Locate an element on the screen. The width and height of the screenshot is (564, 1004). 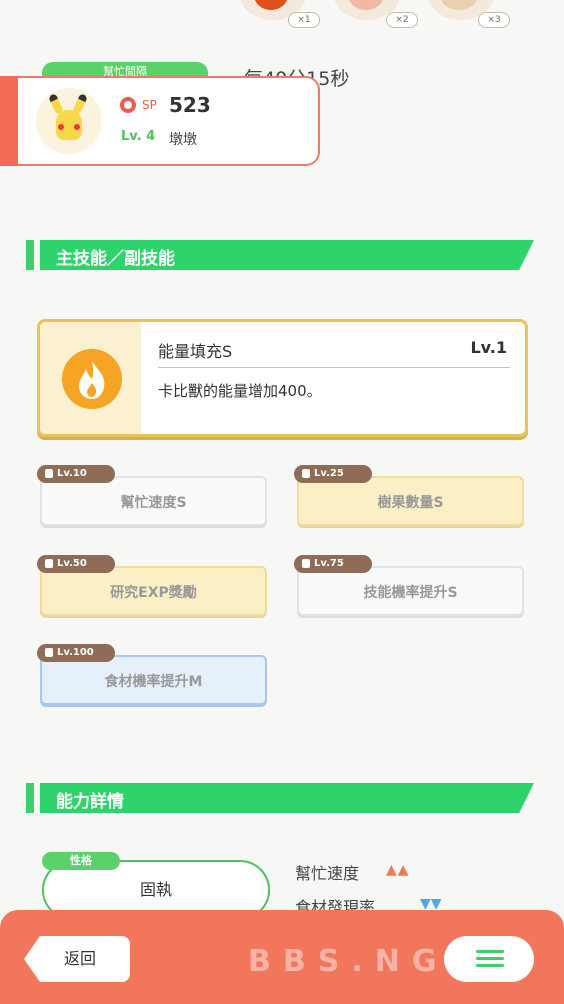
pokemon-avatar is located at coordinates (69, 121).